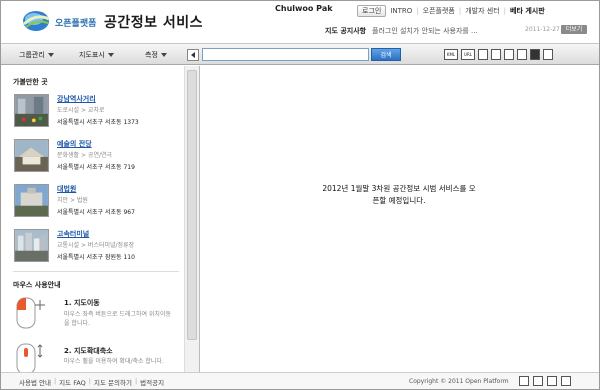  Describe the element at coordinates (524, 381) in the screenshot. I see `upload-icon` at that location.